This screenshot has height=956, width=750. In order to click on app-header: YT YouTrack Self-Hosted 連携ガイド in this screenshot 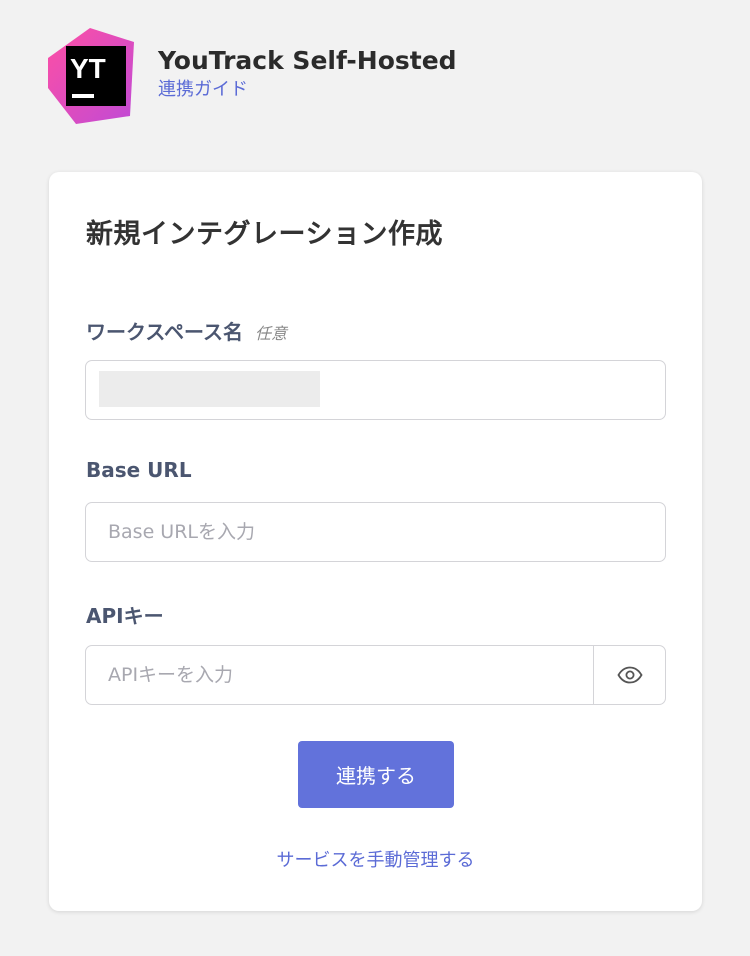, I will do `click(378, 76)`.